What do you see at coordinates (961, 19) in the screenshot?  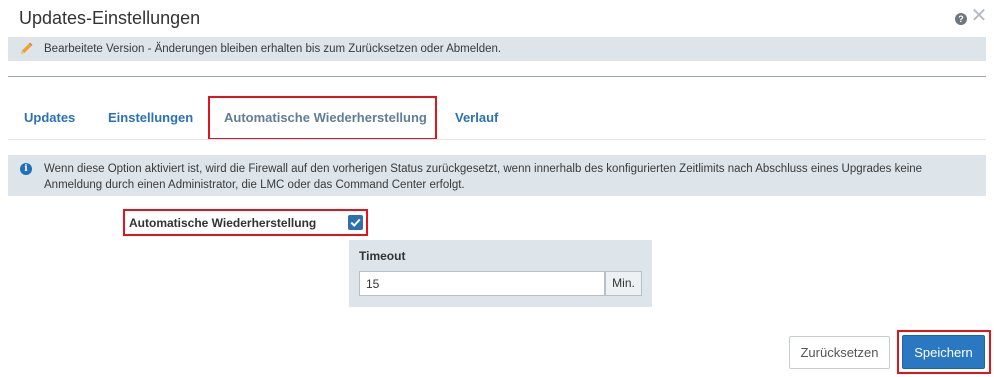 I see `question-circle-icon: ?` at bounding box center [961, 19].